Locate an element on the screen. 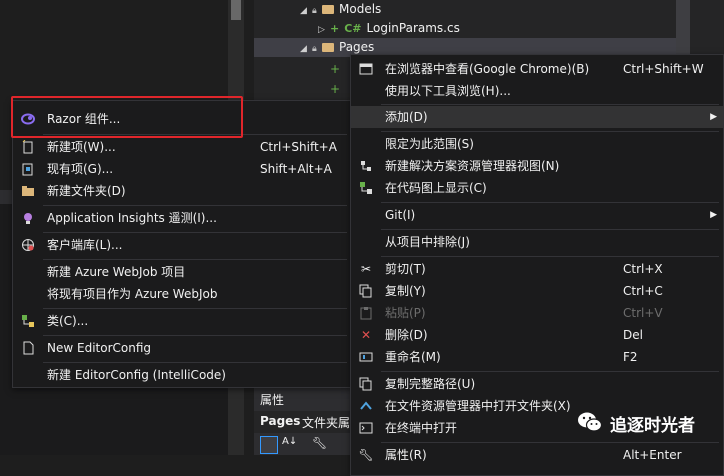 This screenshot has width=724, height=476. menu-item-copy-full-path: 复制完整路径(U) is located at coordinates (537, 384).